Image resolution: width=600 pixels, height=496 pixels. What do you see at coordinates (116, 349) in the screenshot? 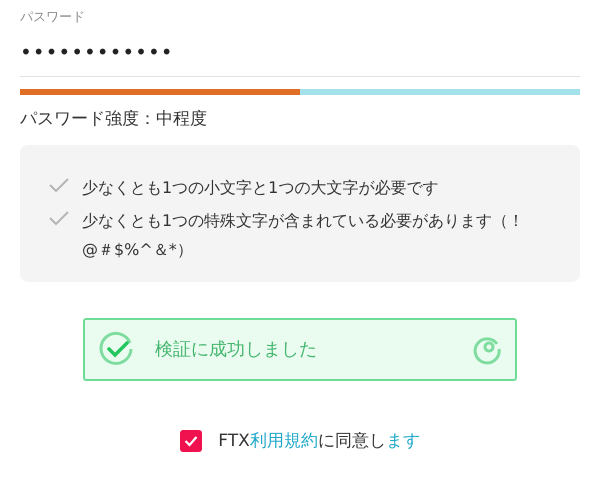
I see `check-circle-icon` at bounding box center [116, 349].